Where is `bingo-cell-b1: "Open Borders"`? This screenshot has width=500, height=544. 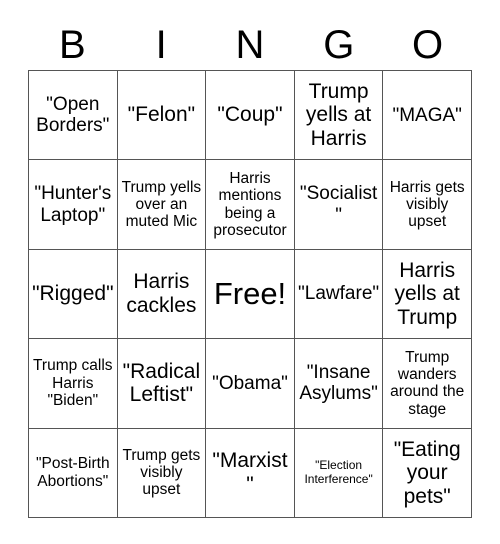
bingo-cell-b1: "Open Borders" is located at coordinates (73, 116).